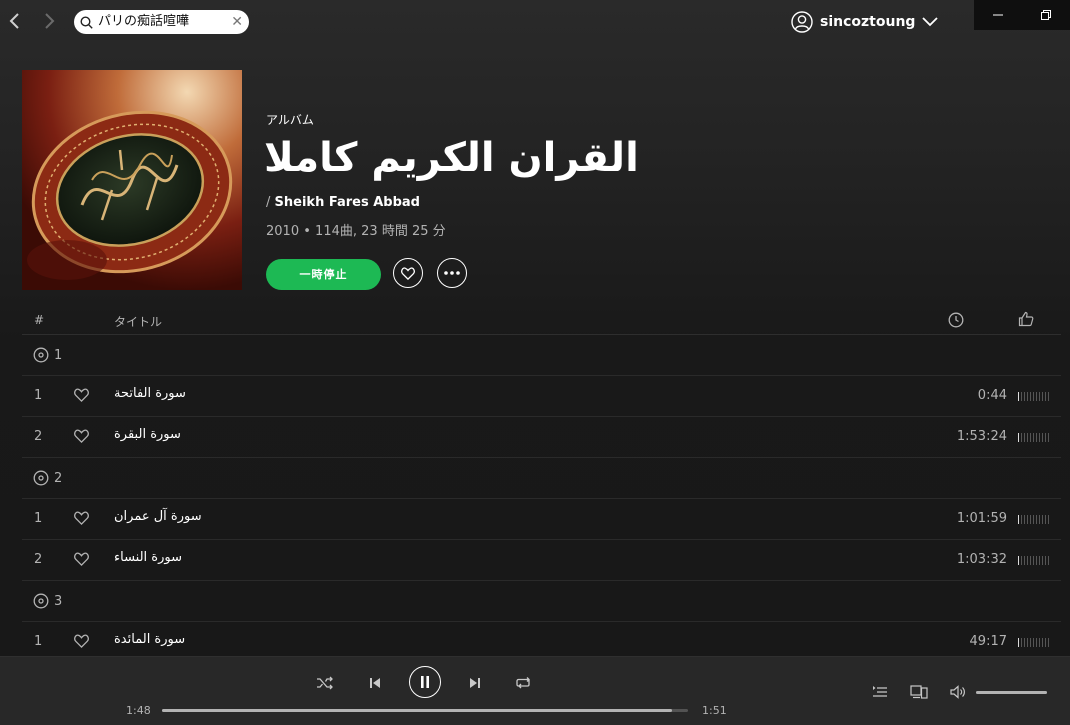 The width and height of the screenshot is (1070, 725). Describe the element at coordinates (867, 22) in the screenshot. I see `username: sincoztoung` at that location.